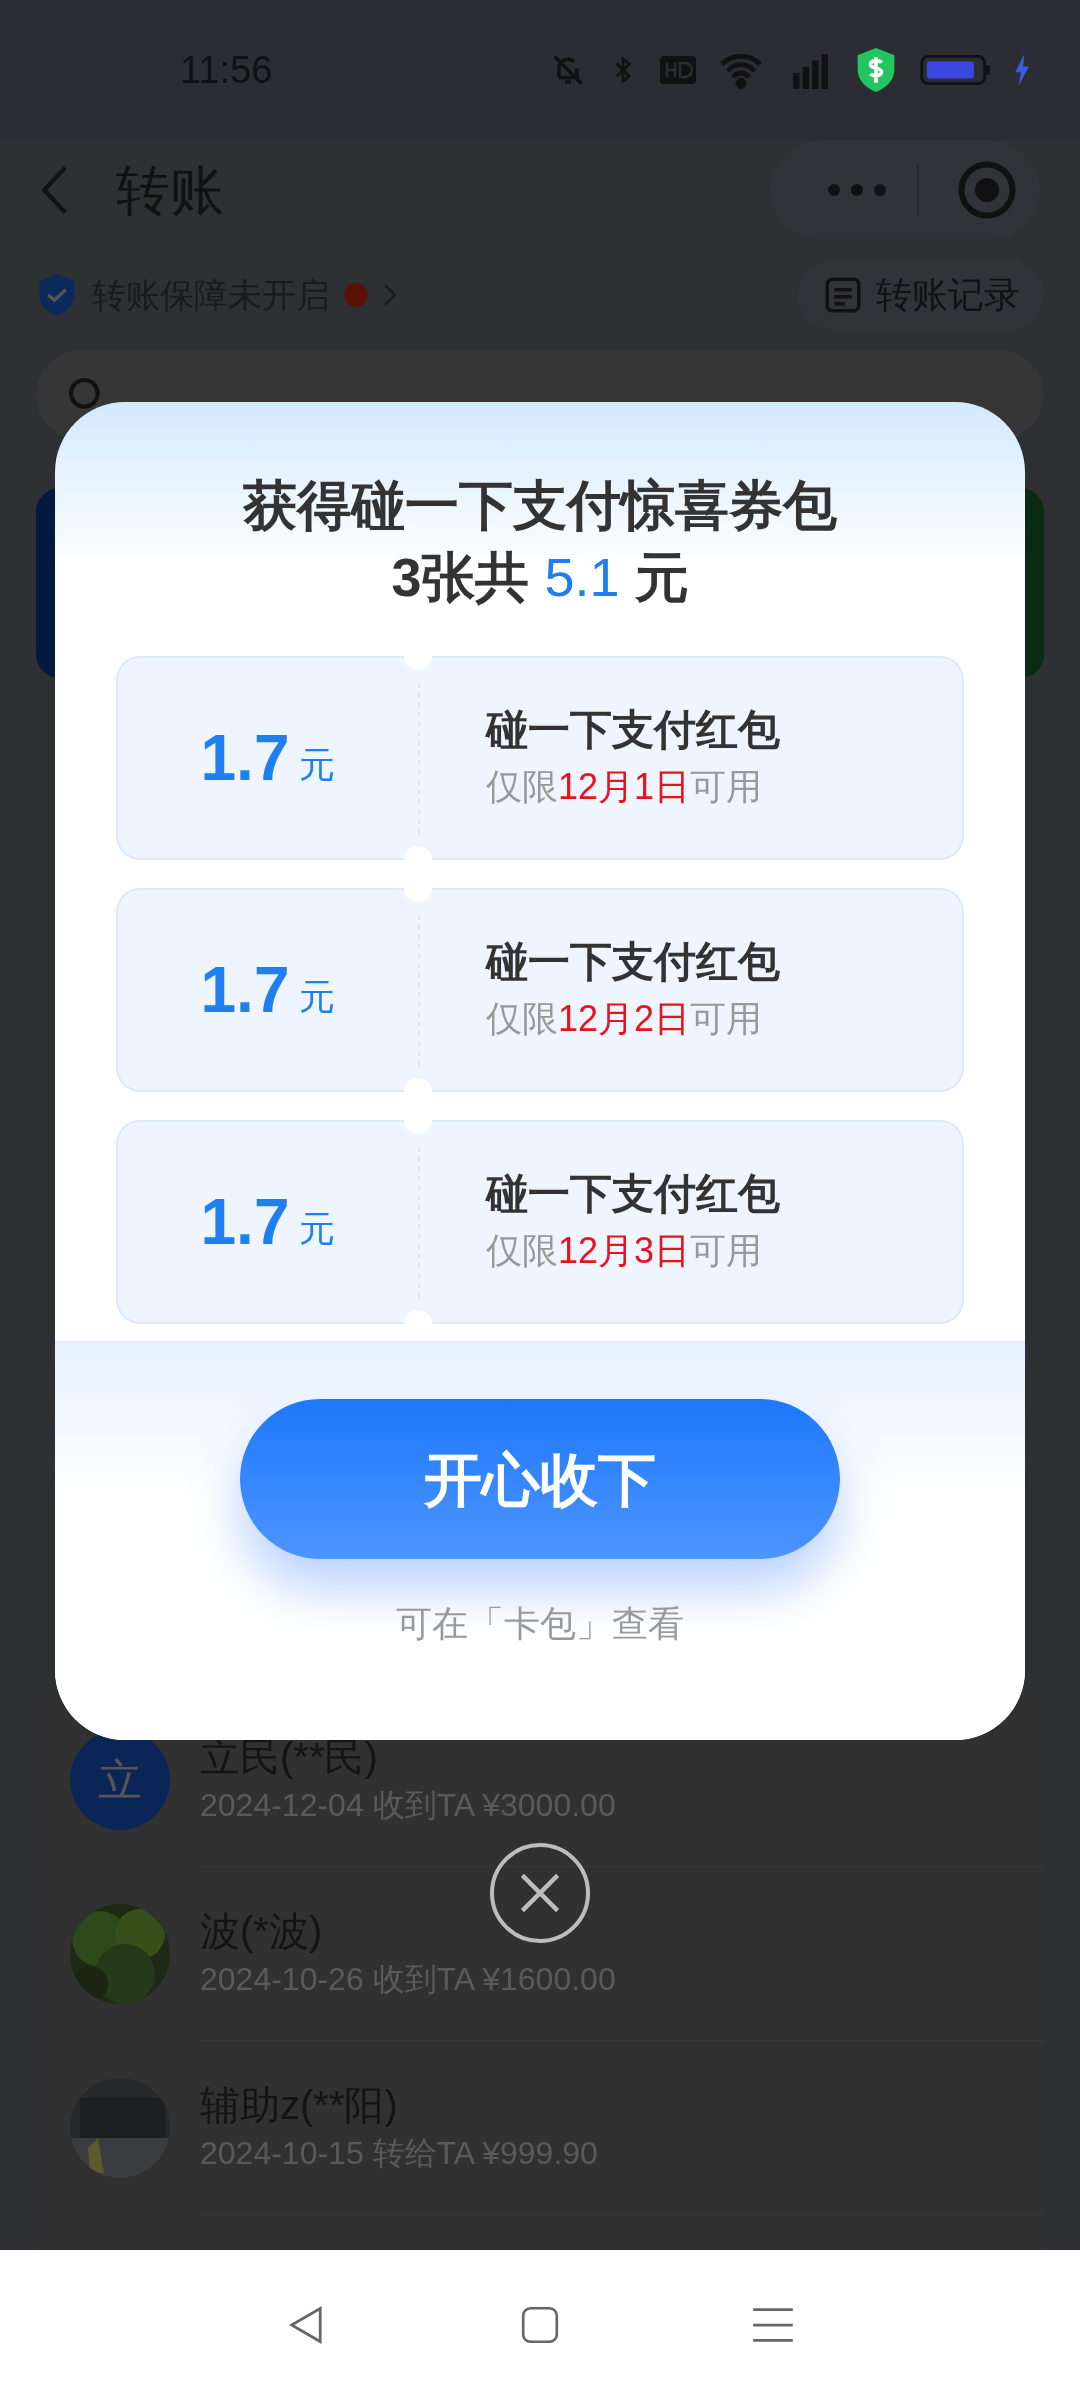 Image resolution: width=1080 pixels, height=2400 pixels. Describe the element at coordinates (625, 1251) in the screenshot. I see `coupon-validity: 仅限12月3日可用` at that location.